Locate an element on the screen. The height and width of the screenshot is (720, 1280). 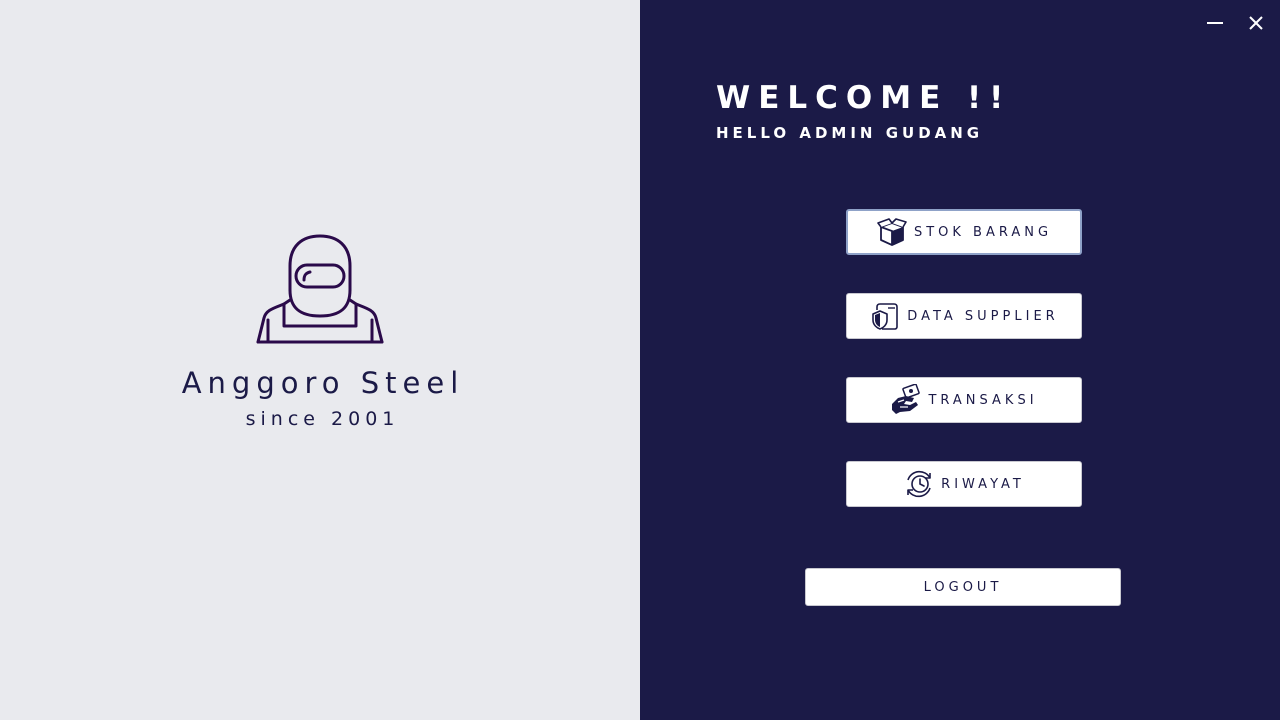
welcome-title: WELCOME !! is located at coordinates (864, 98).